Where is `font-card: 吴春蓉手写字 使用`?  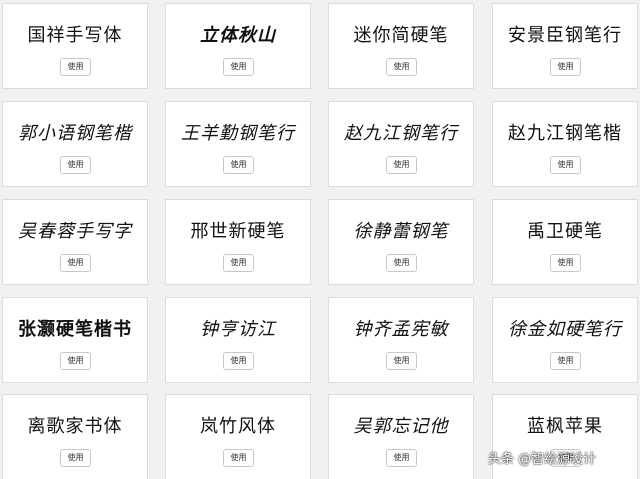
font-card: 吴春蓉手写字 使用 is located at coordinates (75, 242).